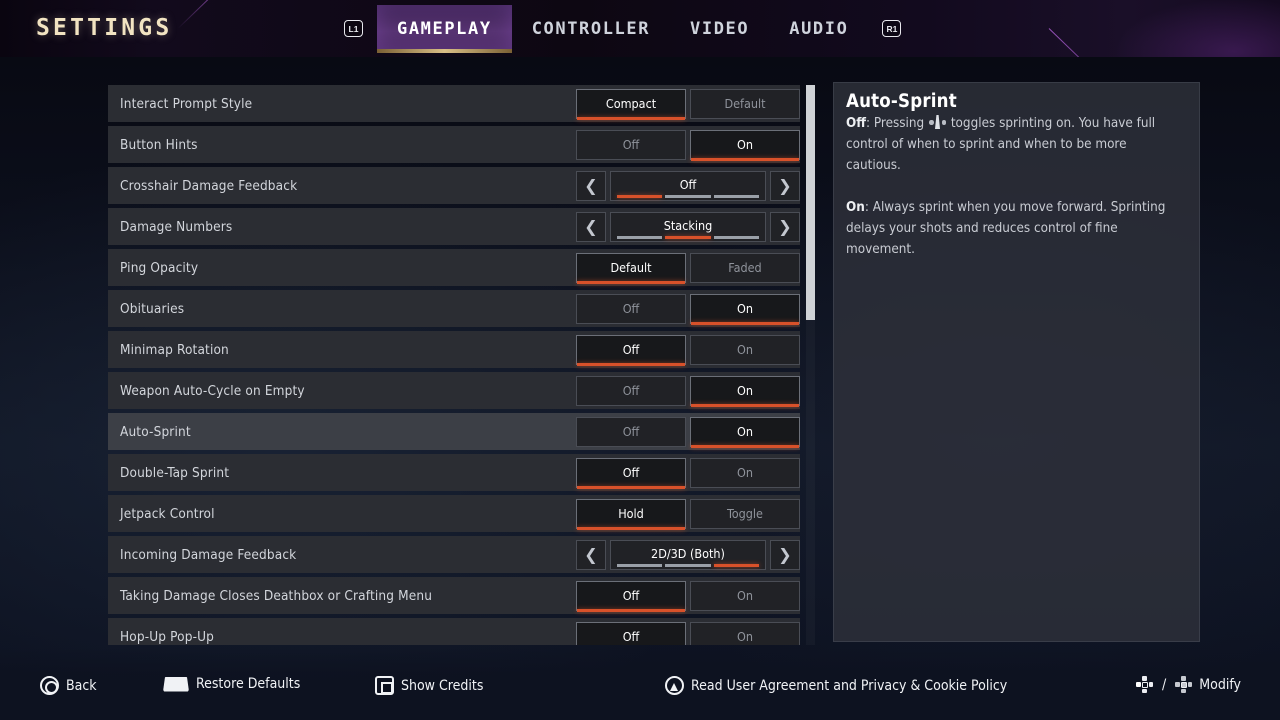 The width and height of the screenshot is (1280, 720). I want to click on slider-value-label: Stacking, so click(688, 225).